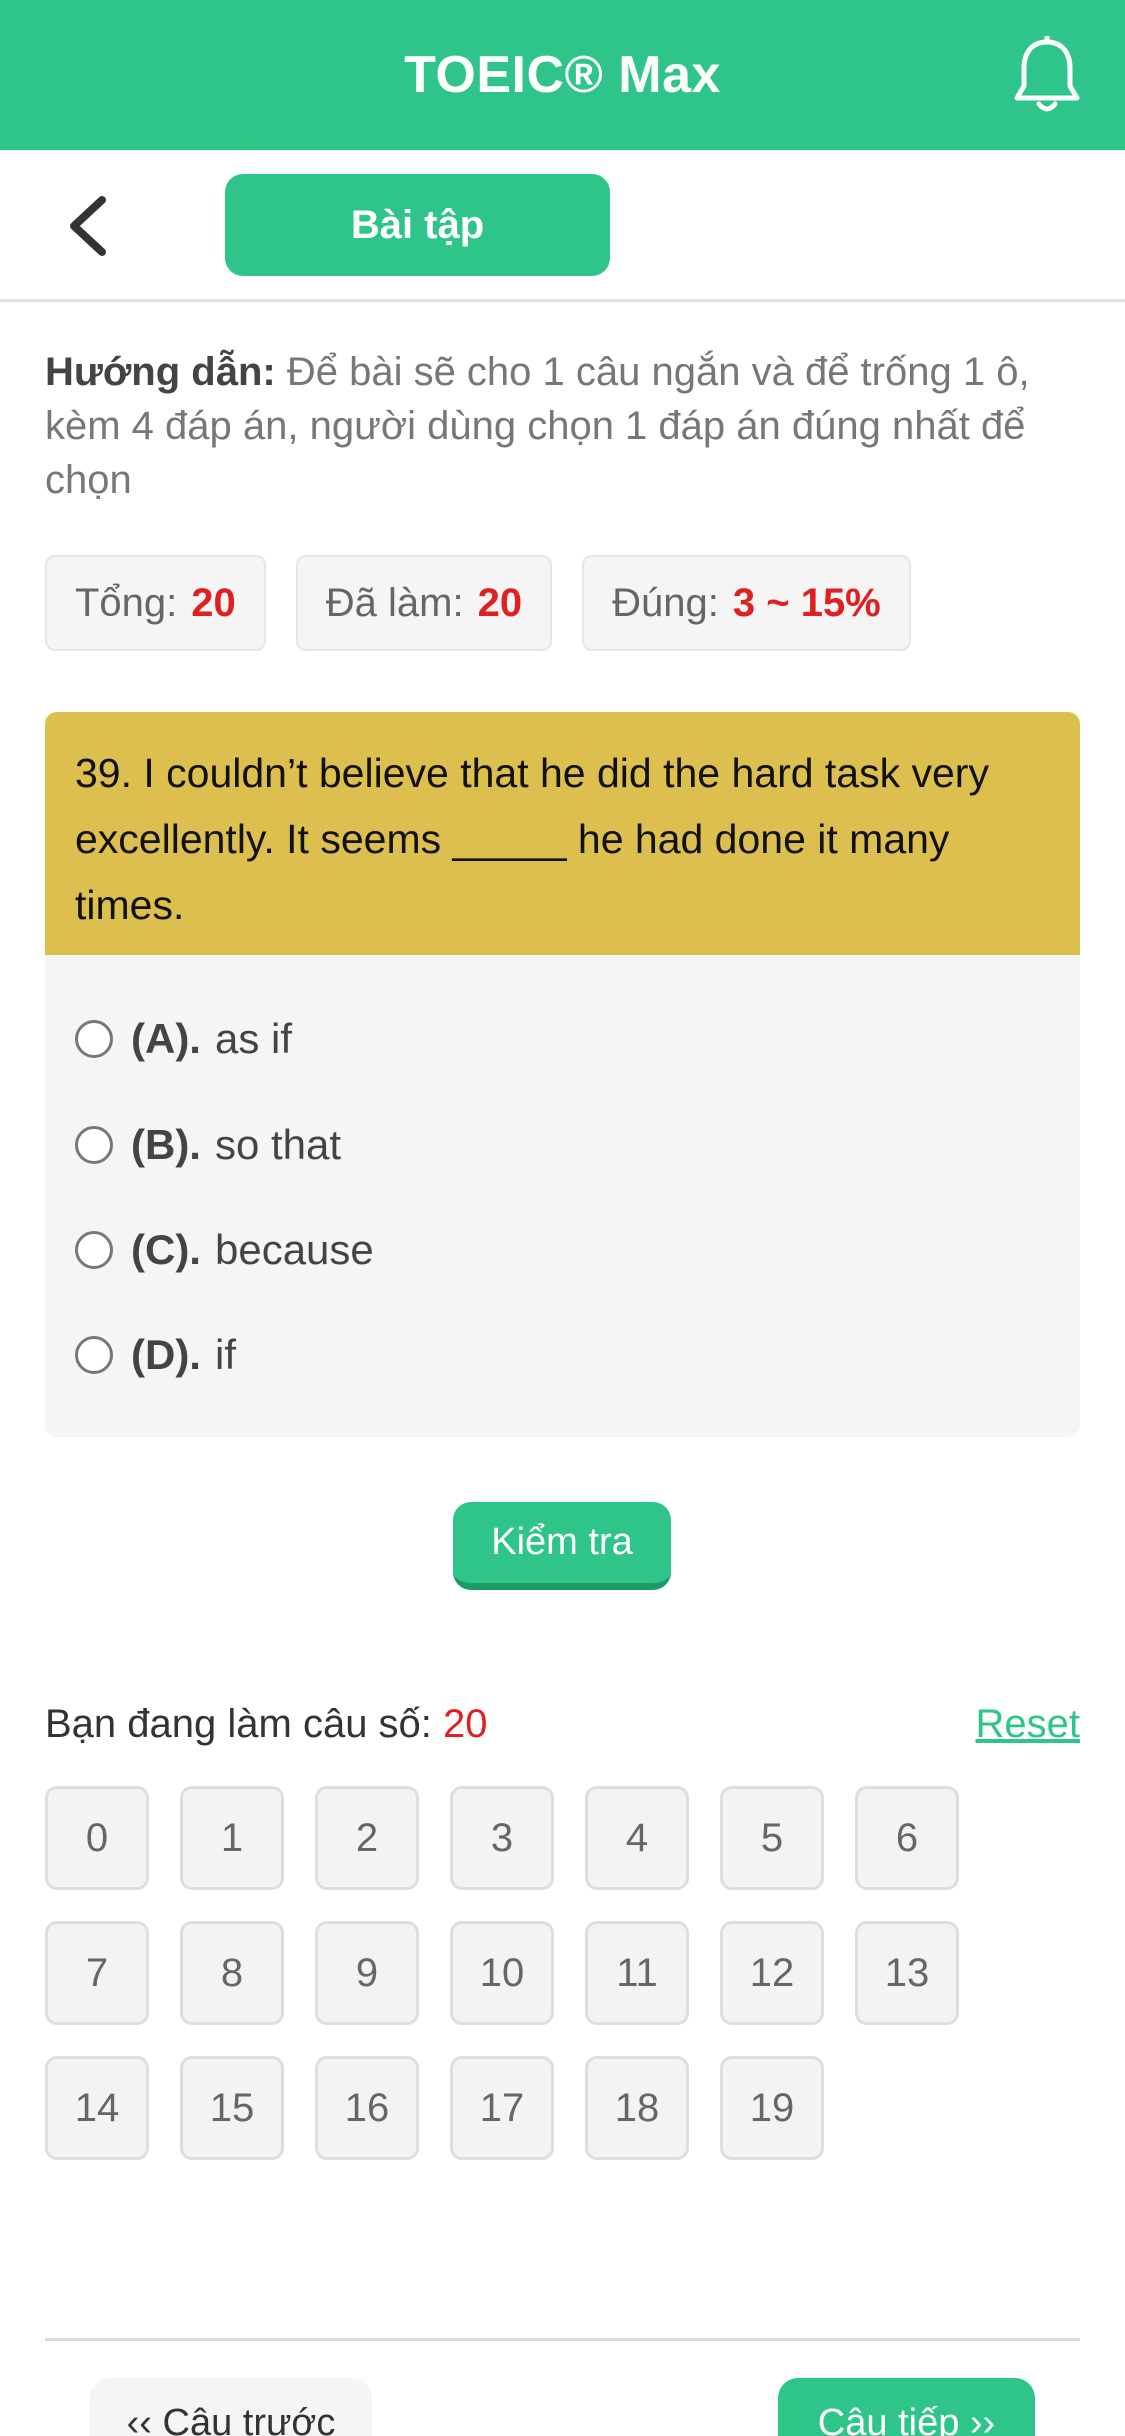 This screenshot has height=2436, width=1125. Describe the element at coordinates (166, 1354) in the screenshot. I see `option-letter: (D).` at that location.